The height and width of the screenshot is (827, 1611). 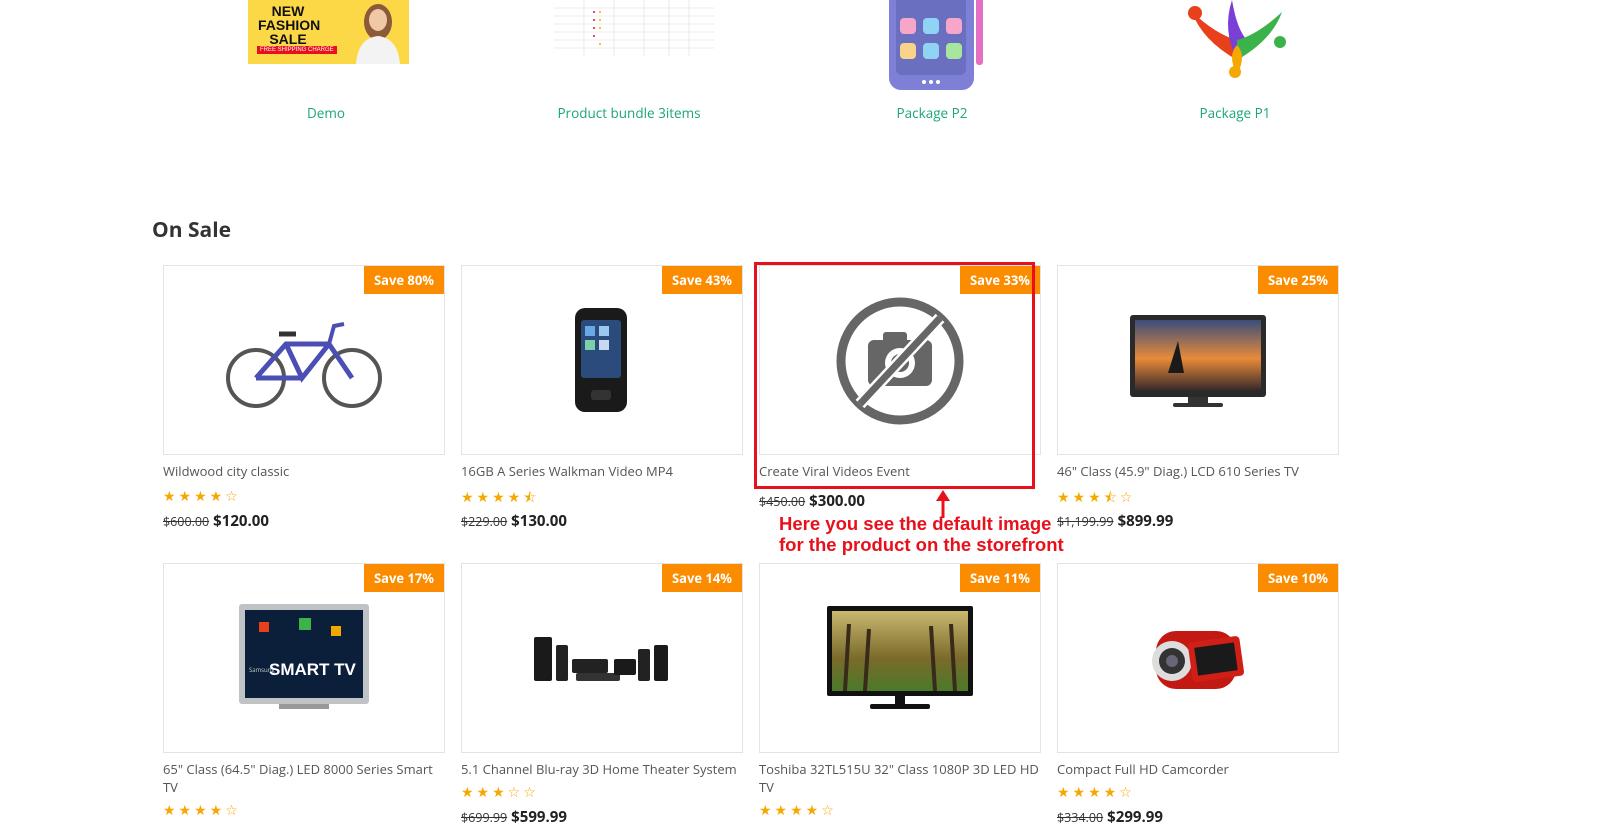 I want to click on people-logo-icon, so click(x=1237, y=39).